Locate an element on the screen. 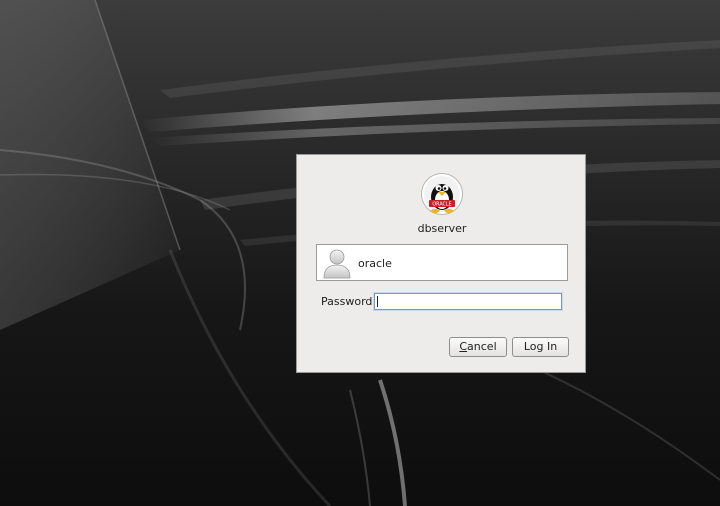 The width and height of the screenshot is (720, 506). oracle-linux-penguin-icon: ORACLE is located at coordinates (442, 194).